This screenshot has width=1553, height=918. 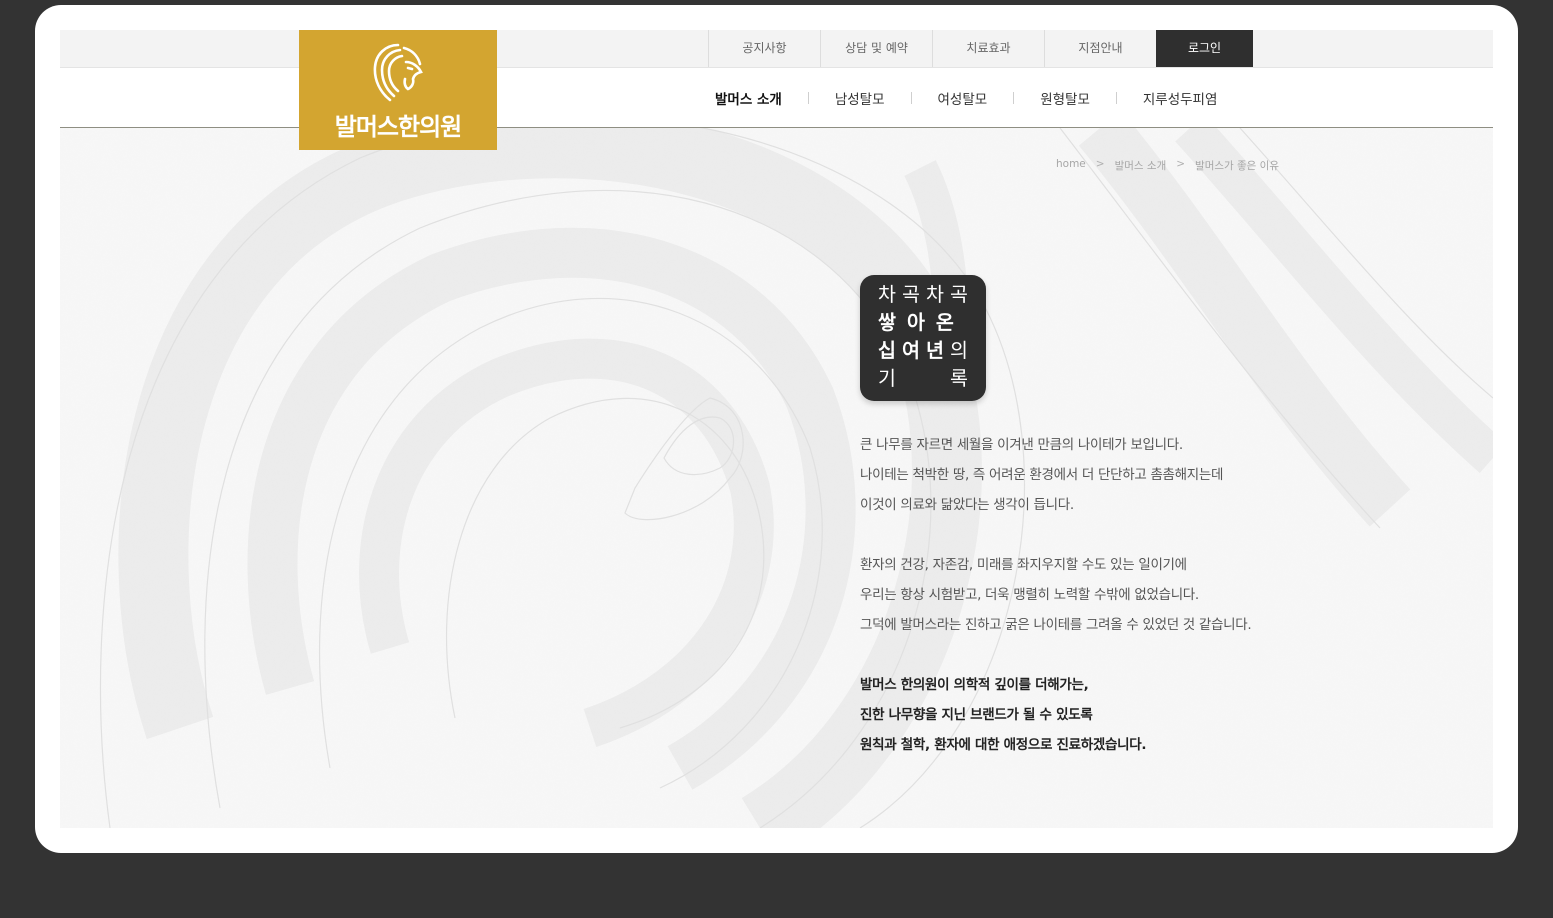 What do you see at coordinates (988, 48) in the screenshot?
I see `nav-treatment-results-link: 치료효과` at bounding box center [988, 48].